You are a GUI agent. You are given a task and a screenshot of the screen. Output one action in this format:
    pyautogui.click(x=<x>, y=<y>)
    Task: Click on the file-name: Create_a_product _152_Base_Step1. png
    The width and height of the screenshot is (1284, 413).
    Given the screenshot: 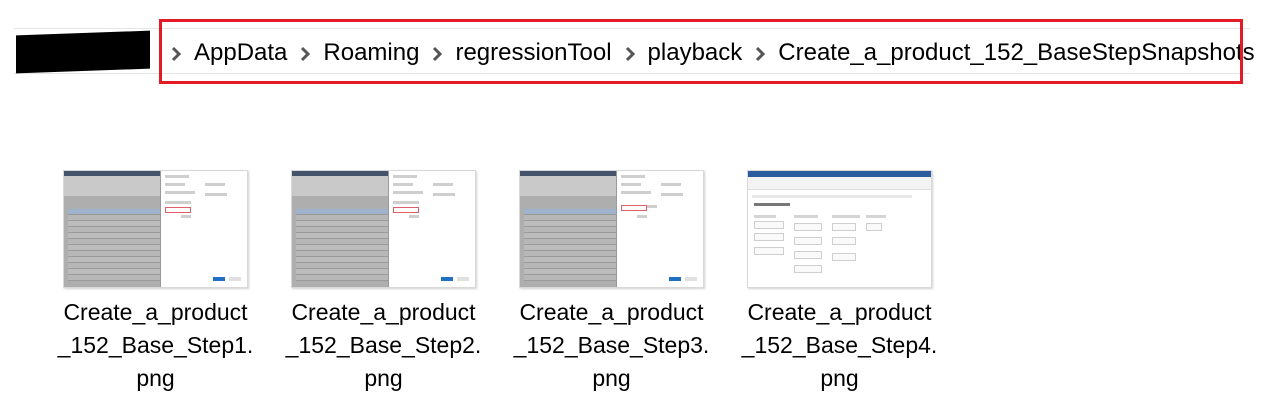 What is the action you would take?
    pyautogui.click(x=155, y=345)
    